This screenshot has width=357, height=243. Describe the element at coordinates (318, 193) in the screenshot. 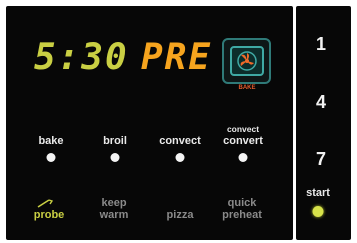

I see `start-button: start` at that location.